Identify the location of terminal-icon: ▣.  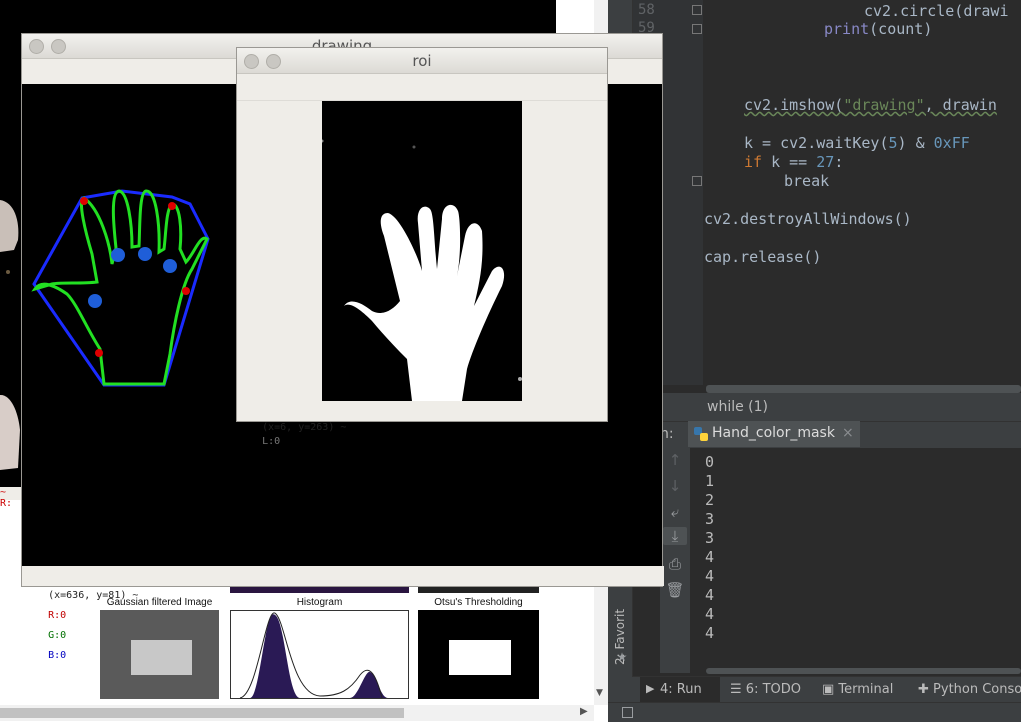
(830, 689).